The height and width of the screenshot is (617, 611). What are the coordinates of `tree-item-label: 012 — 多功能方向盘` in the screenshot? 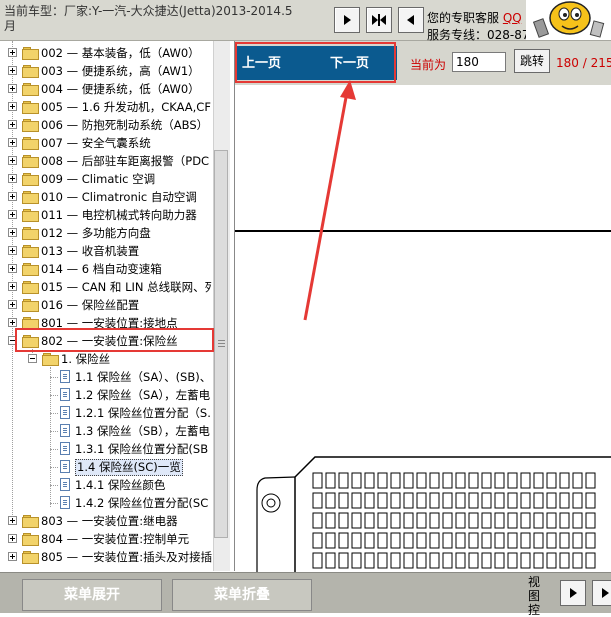 It's located at (96, 233).